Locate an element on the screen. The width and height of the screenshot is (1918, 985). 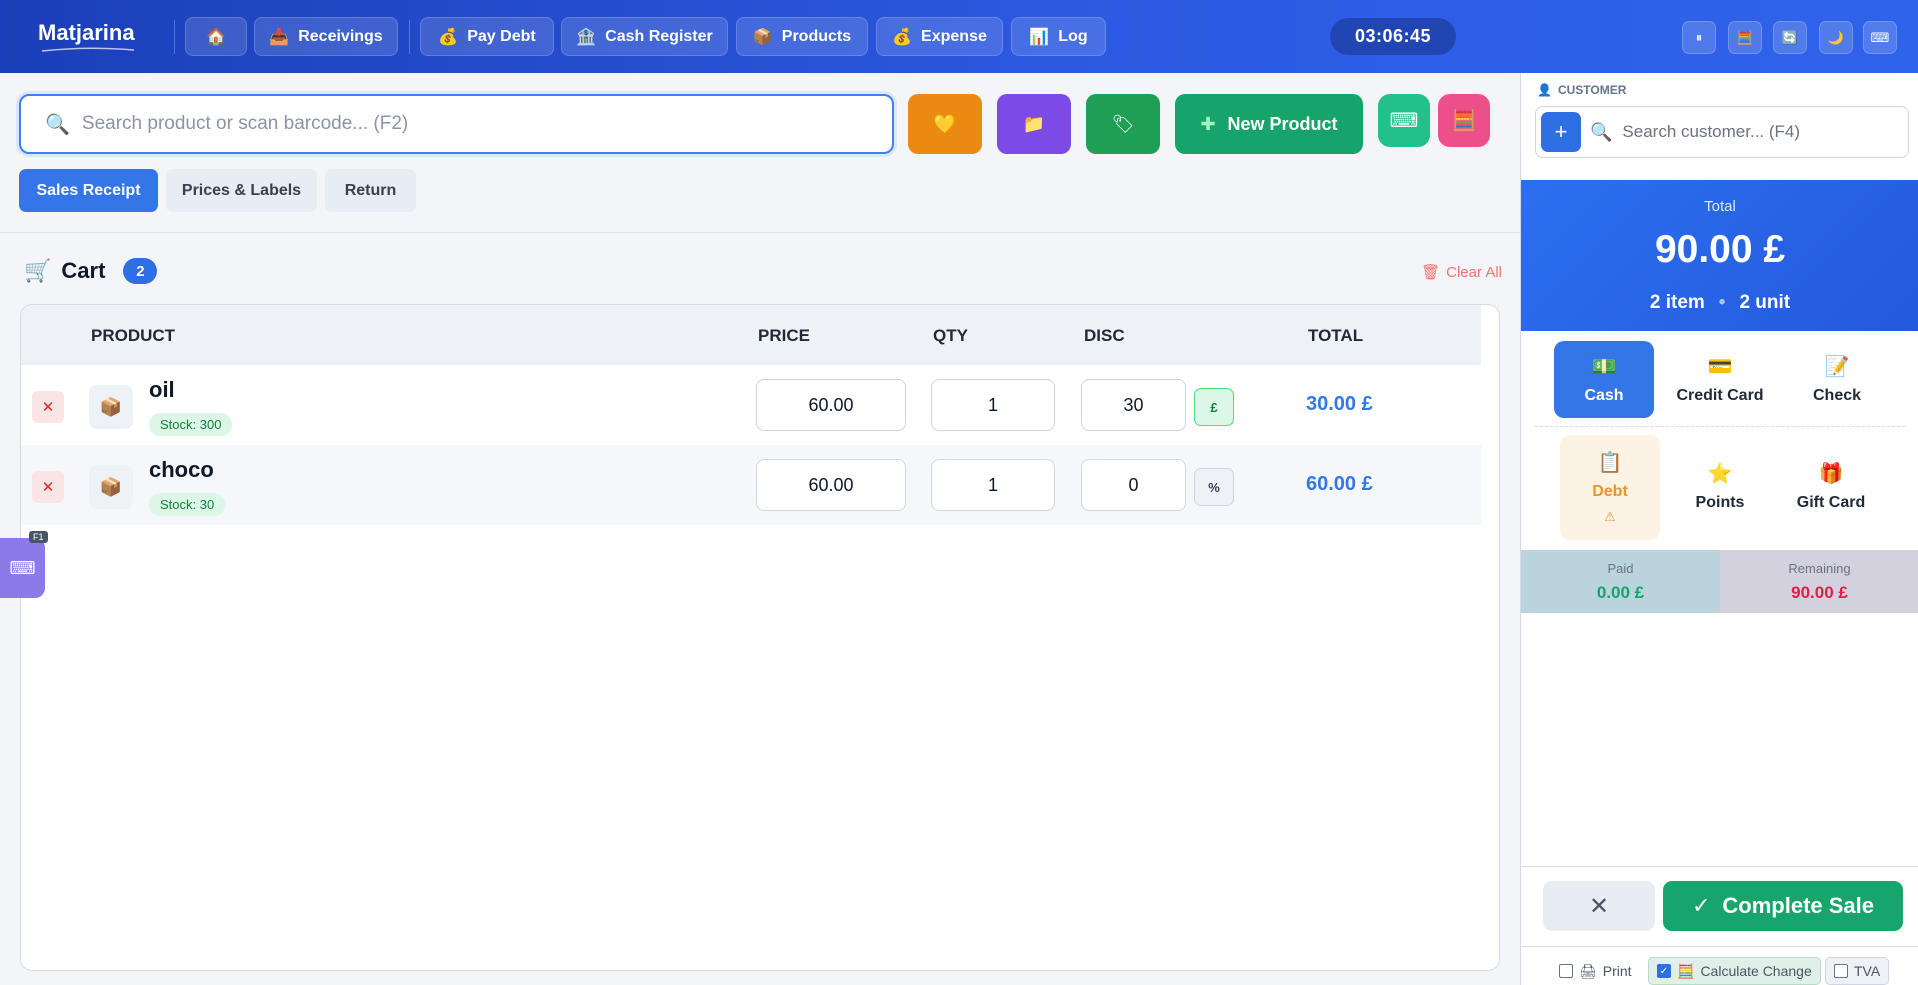
cart-table-header: PRODUCT PRICE QTY DISC TOTAL is located at coordinates (751, 335).